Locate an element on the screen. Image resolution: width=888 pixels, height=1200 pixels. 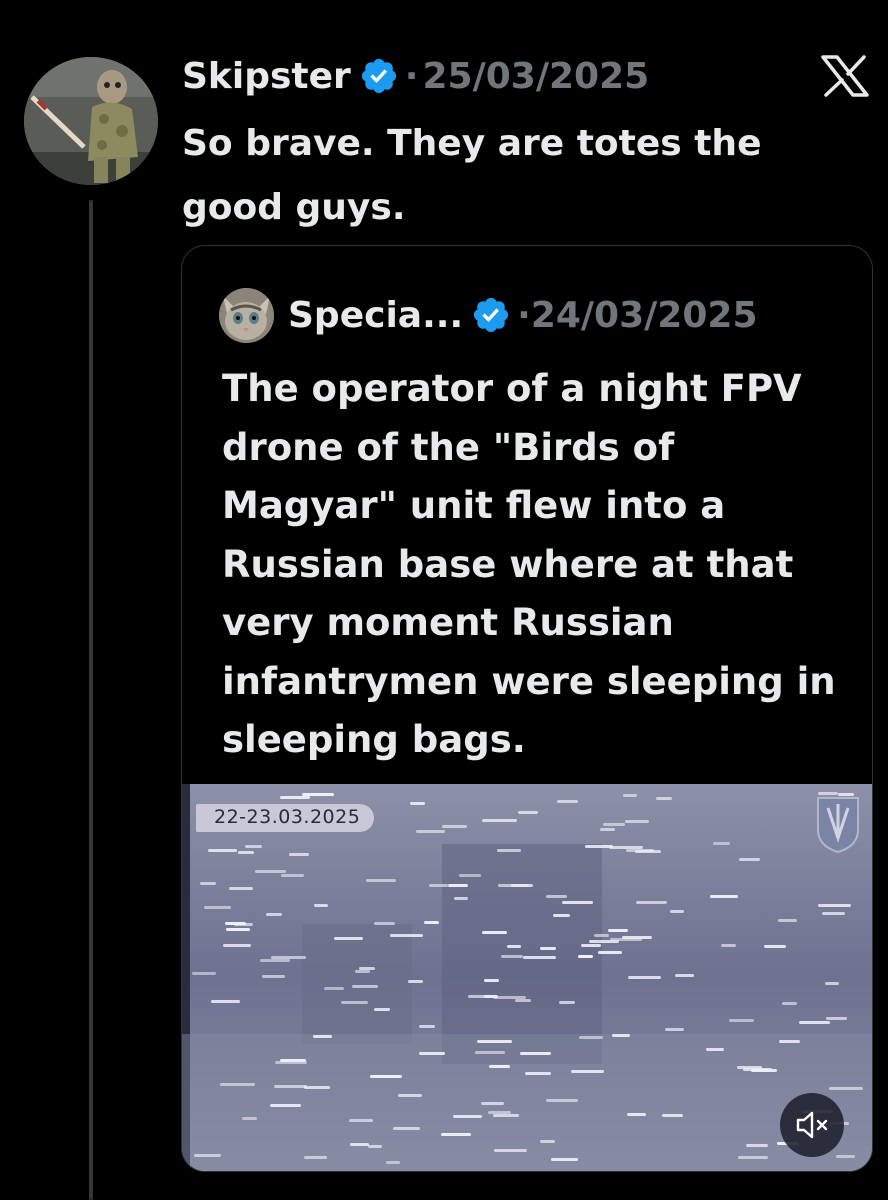
speaker-muted-icon is located at coordinates (812, 1125).